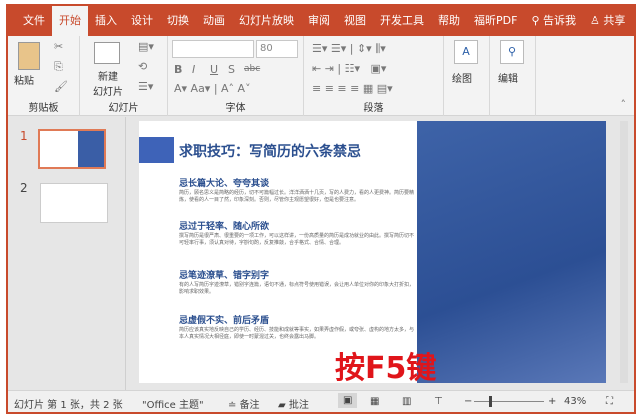  What do you see at coordinates (108, 83) in the screenshot?
I see `new-slide-button: 新建 幻灯片` at bounding box center [108, 83].